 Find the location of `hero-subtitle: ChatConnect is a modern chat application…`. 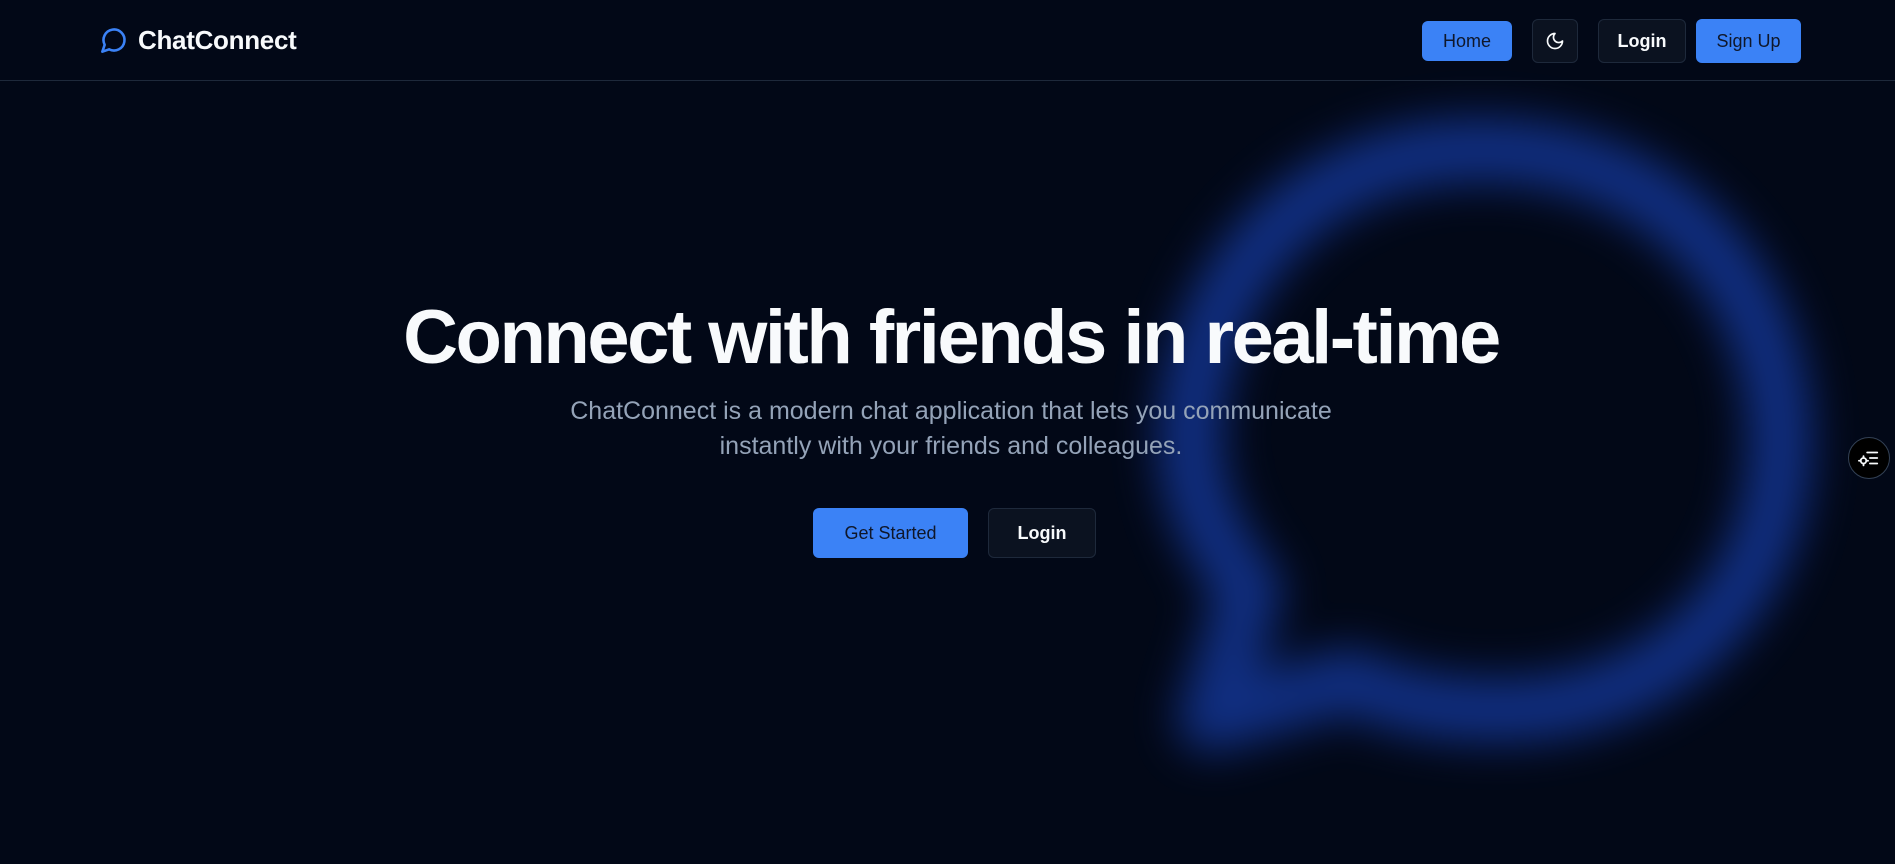

hero-subtitle: ChatConnect is a modern chat application… is located at coordinates (951, 428).